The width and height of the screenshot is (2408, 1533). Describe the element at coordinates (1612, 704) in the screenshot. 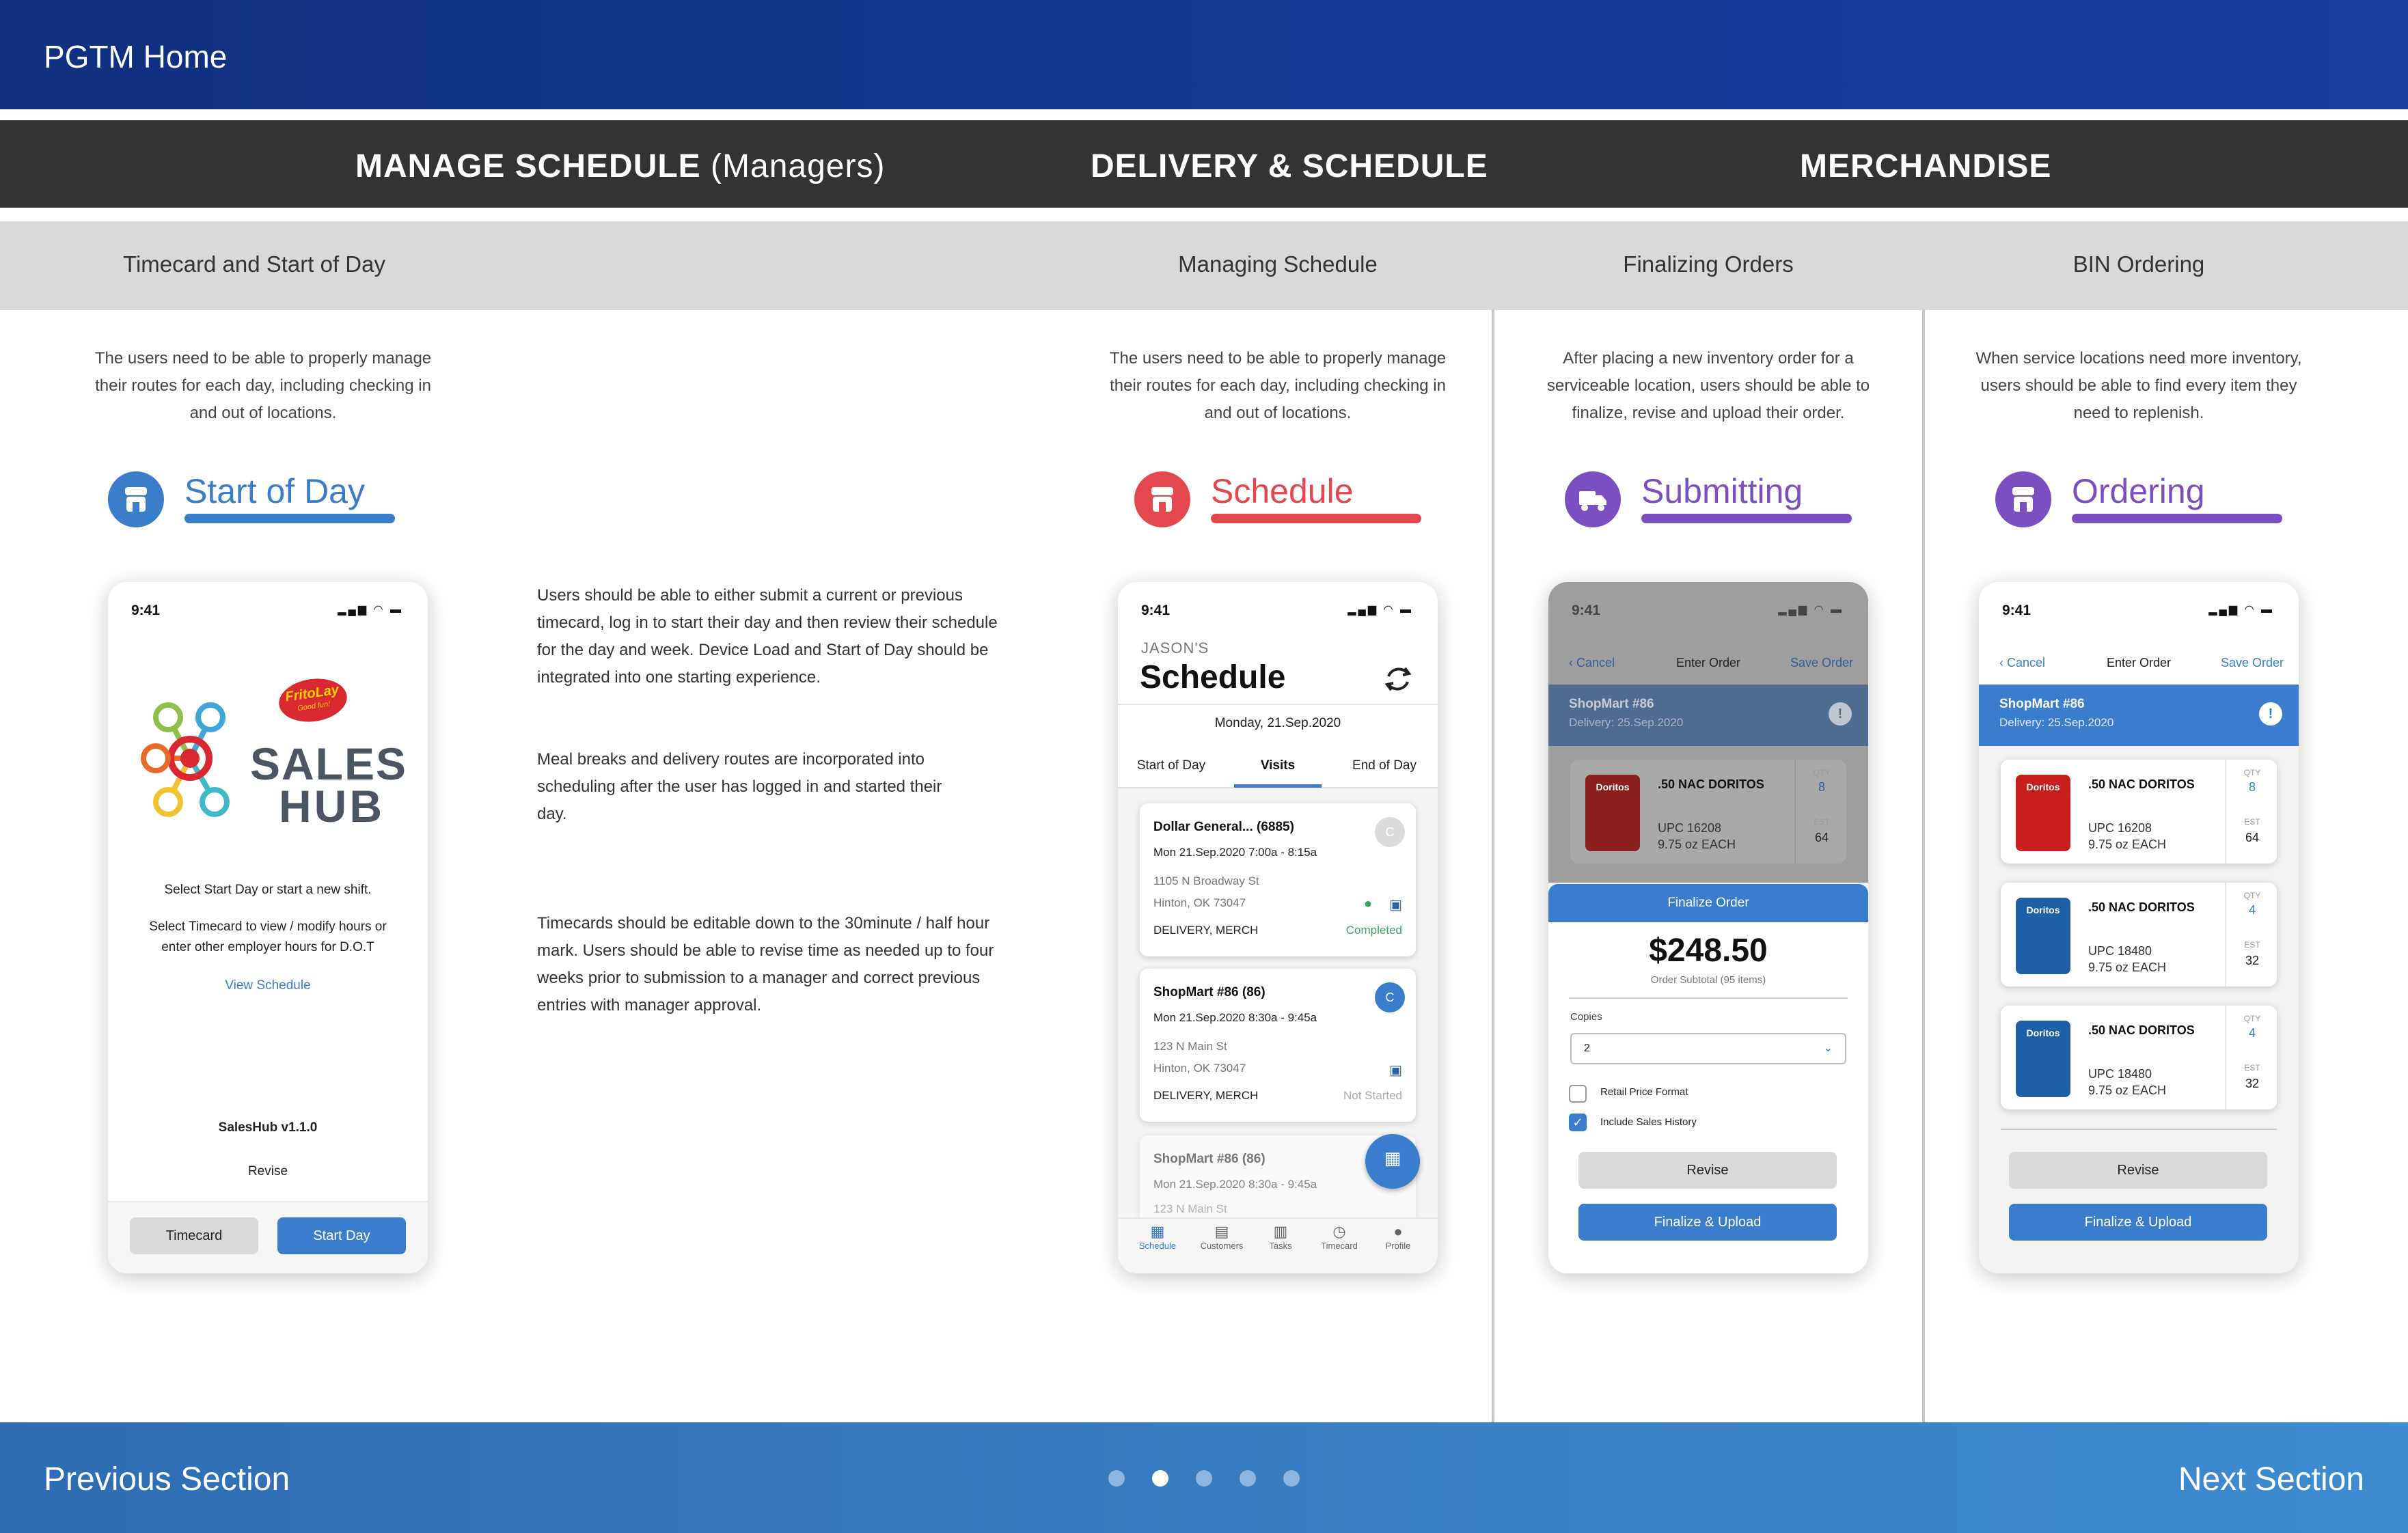

I see `store-name: ShopMart #86` at that location.